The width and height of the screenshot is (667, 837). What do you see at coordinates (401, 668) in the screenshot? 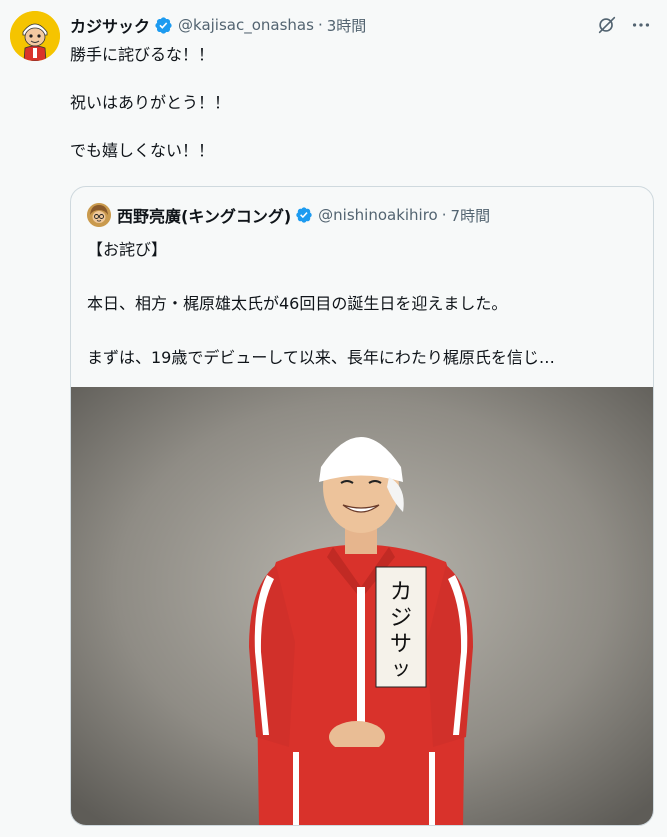
I see `svg-text: ッ` at bounding box center [401, 668].